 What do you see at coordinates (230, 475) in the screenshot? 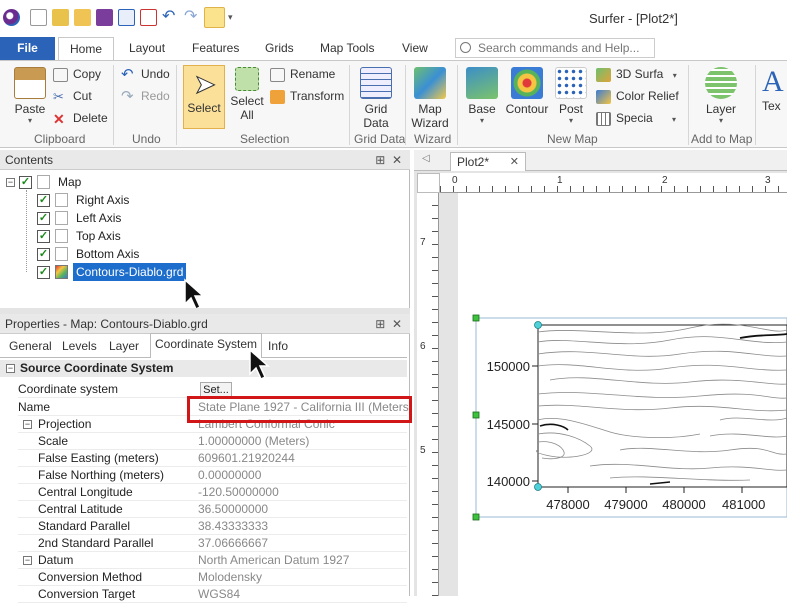
I see `prop-value: 0.00000000` at bounding box center [230, 475].